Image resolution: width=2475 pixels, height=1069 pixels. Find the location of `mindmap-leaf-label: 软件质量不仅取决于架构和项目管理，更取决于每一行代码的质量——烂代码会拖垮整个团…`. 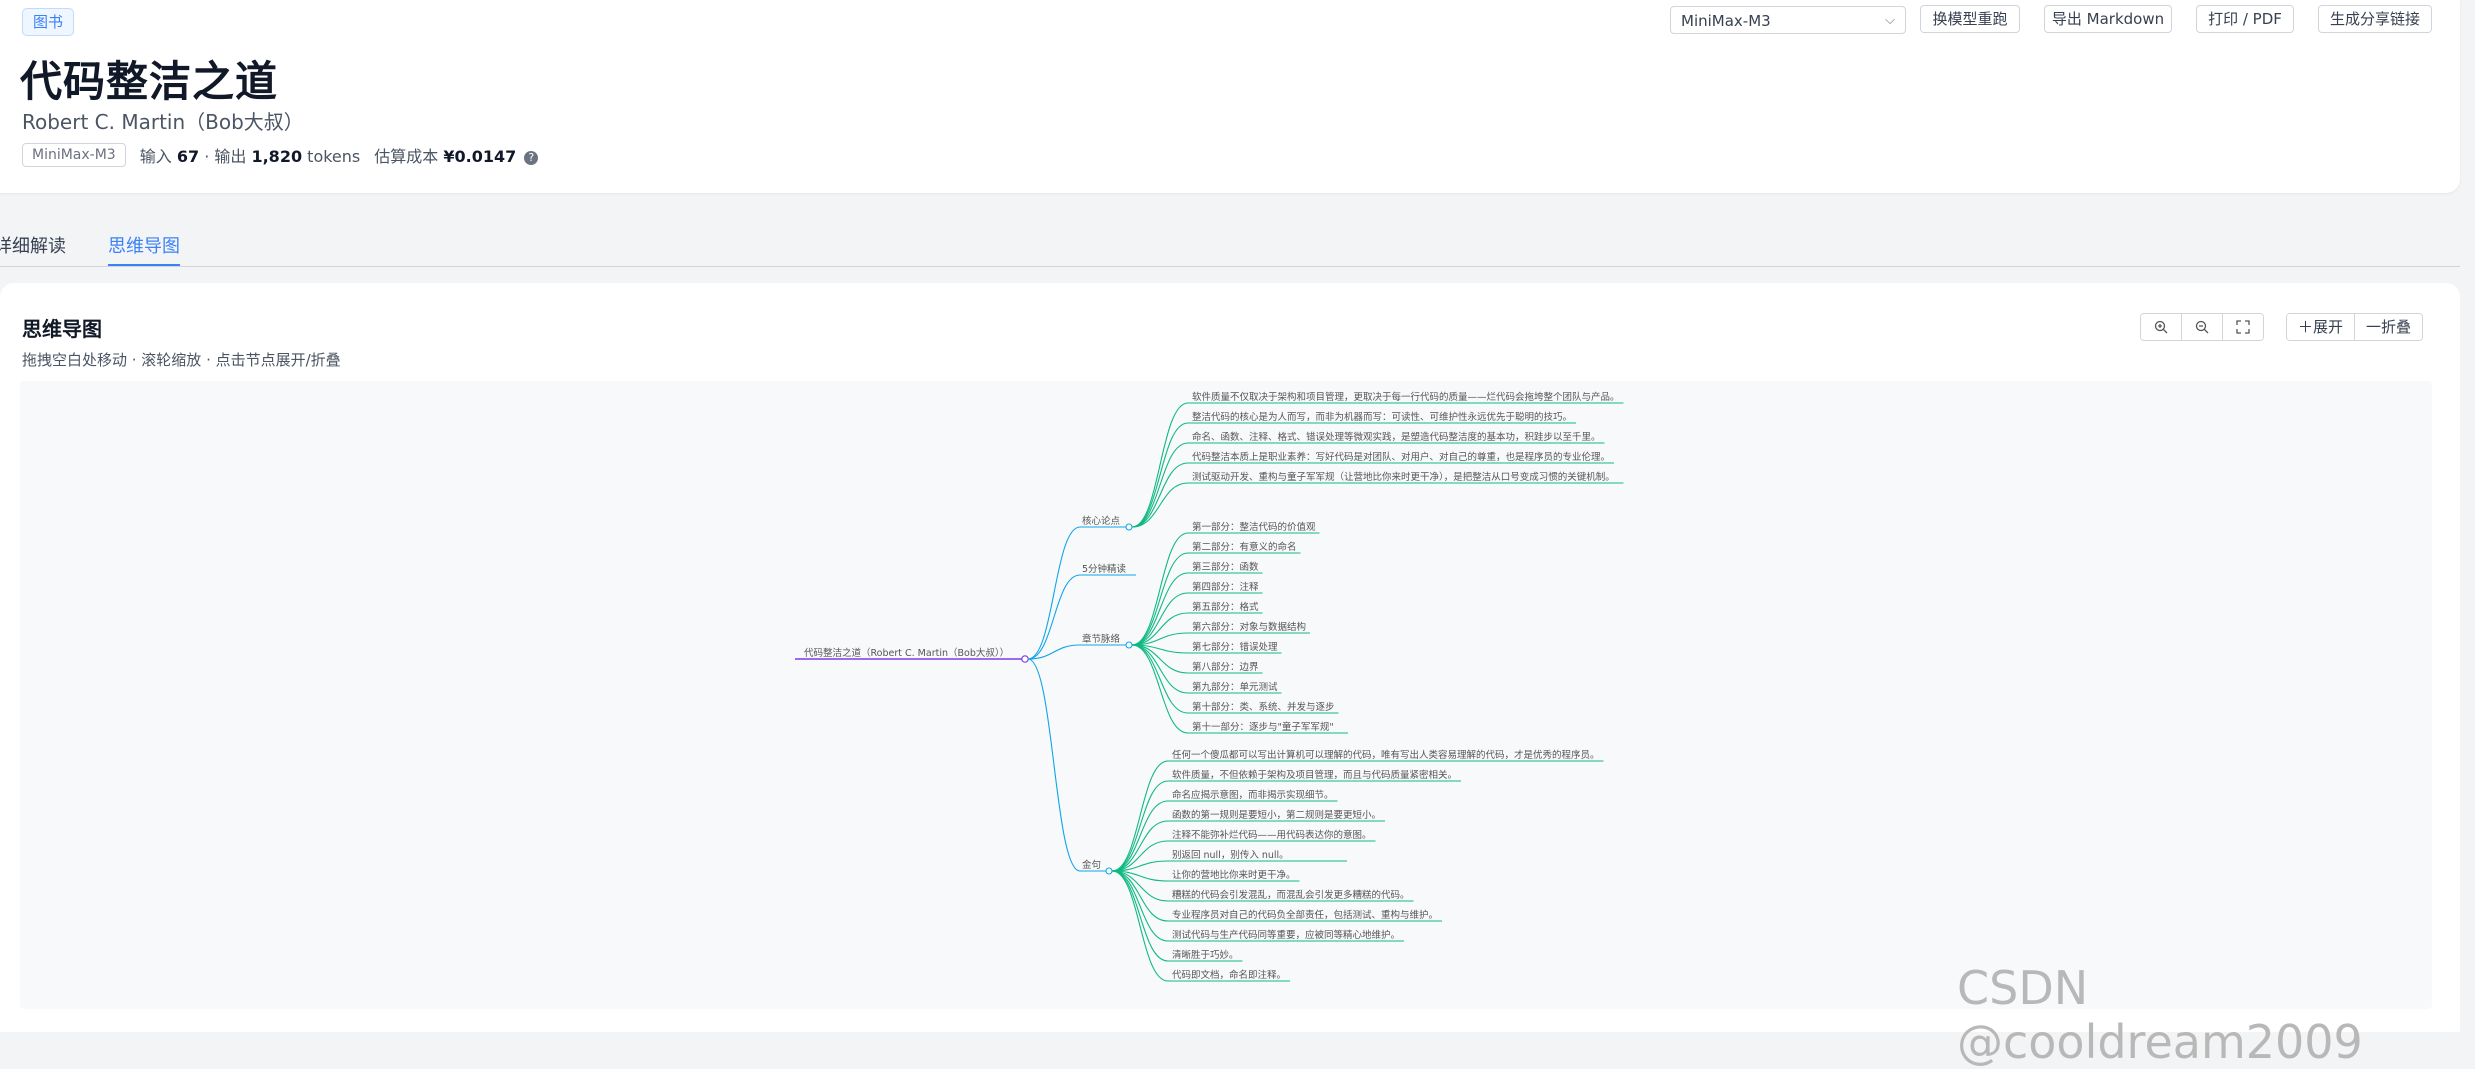

mindmap-leaf-label: 软件质量不仅取决于架构和项目管理，更取决于每一行代码的质量——烂代码会拖垮整个团… is located at coordinates (1406, 397).